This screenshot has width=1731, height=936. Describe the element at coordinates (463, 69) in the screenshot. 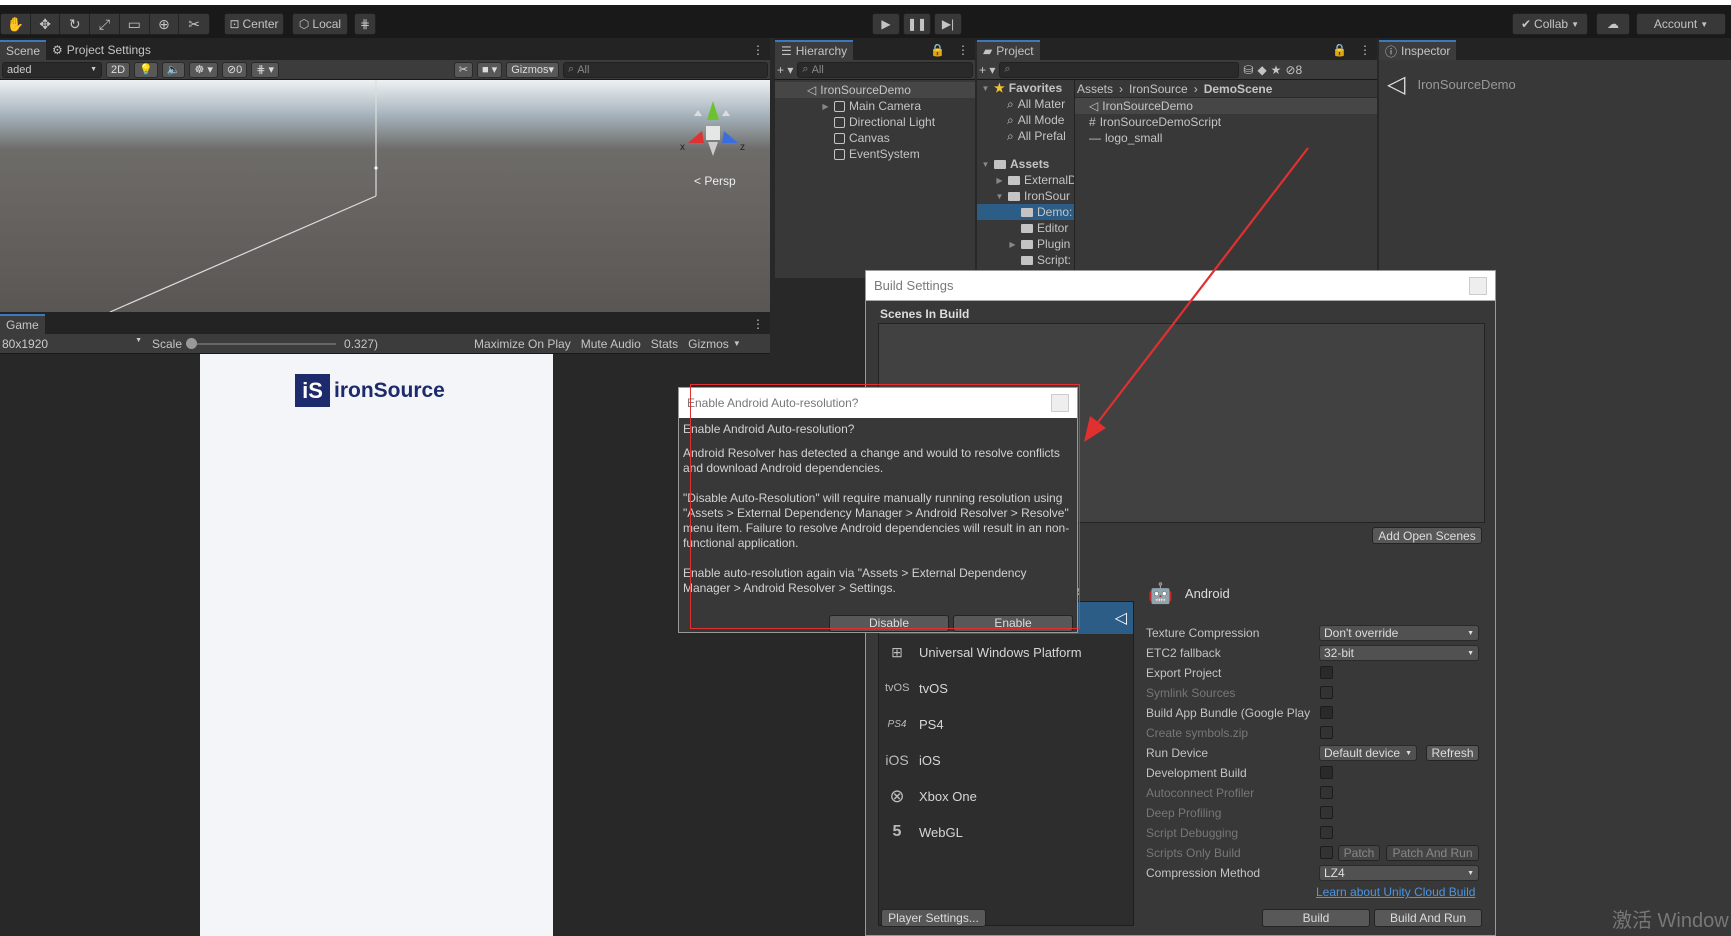

I see `tools-icon: ✂` at that location.